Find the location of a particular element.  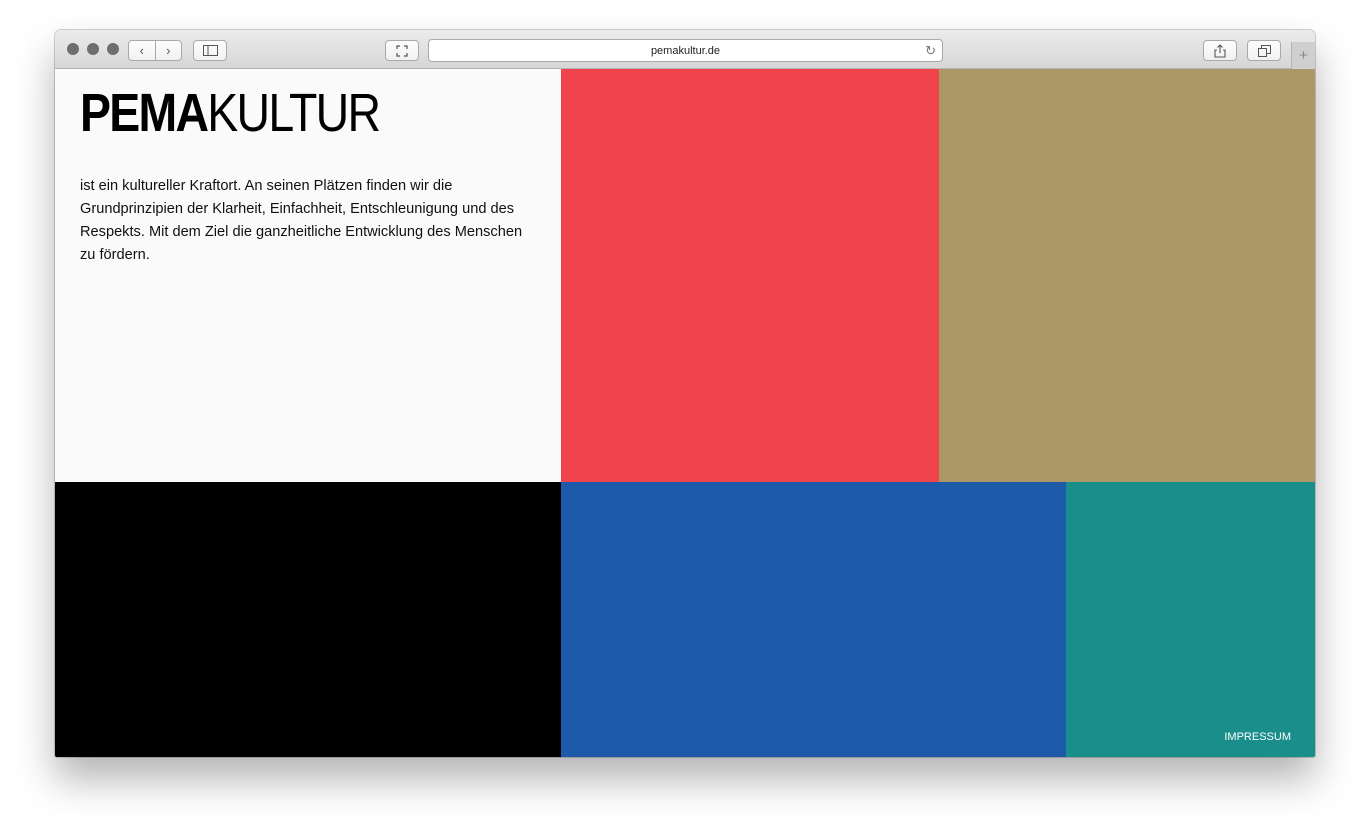

black-tile is located at coordinates (308, 619).